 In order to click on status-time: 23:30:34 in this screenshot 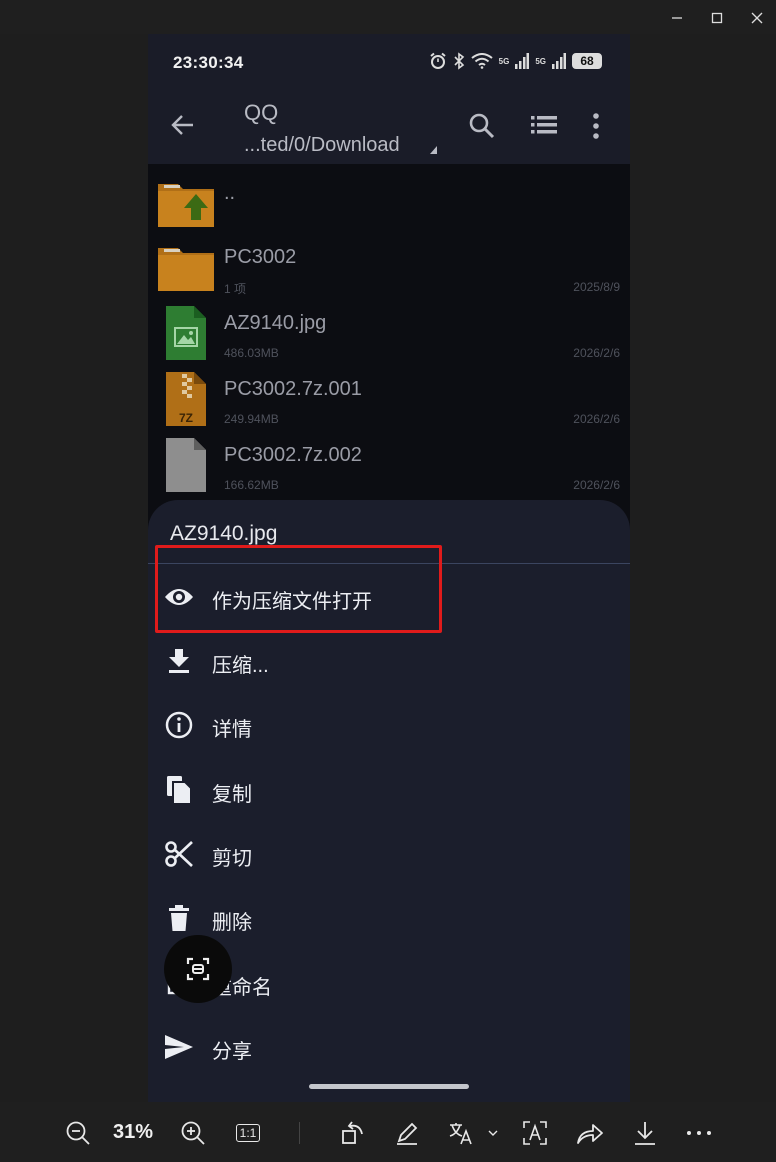, I will do `click(208, 62)`.